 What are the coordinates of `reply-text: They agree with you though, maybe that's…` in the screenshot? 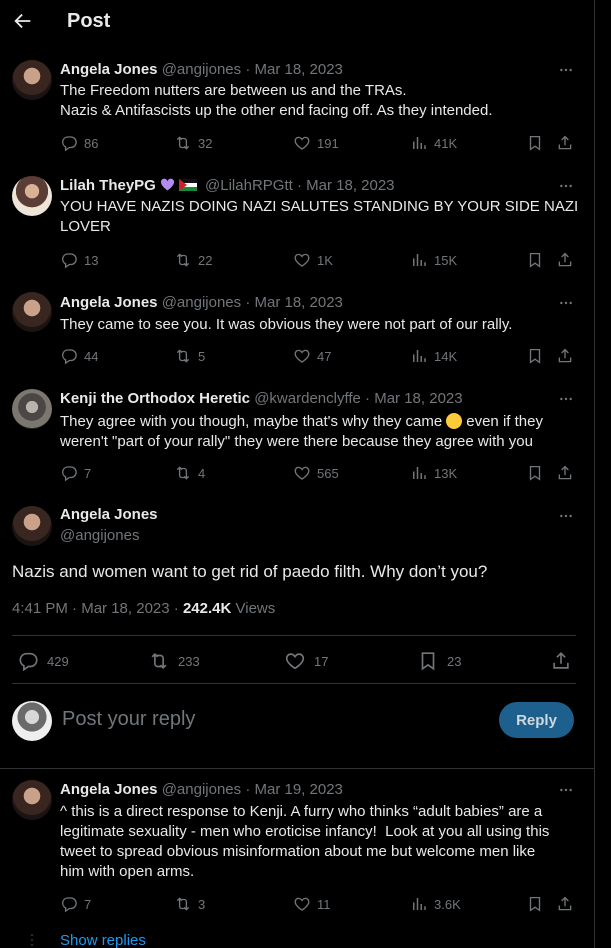 It's located at (301, 431).